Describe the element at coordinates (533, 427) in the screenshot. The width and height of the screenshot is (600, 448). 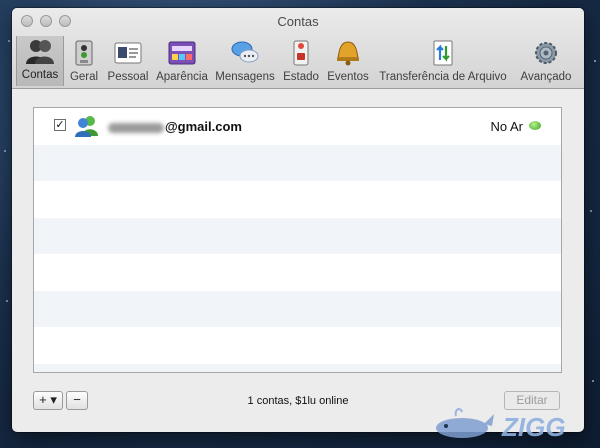
I see `watermark-text: ZIGG` at that location.